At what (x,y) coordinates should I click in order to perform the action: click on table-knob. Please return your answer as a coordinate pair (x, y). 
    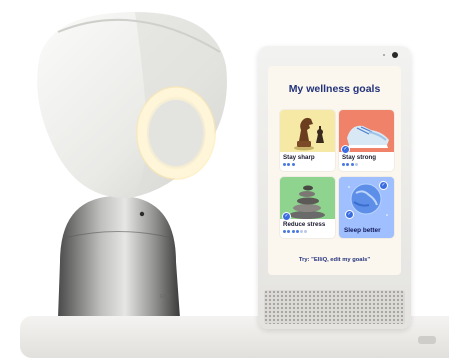
    Looking at the image, I should click on (427, 340).